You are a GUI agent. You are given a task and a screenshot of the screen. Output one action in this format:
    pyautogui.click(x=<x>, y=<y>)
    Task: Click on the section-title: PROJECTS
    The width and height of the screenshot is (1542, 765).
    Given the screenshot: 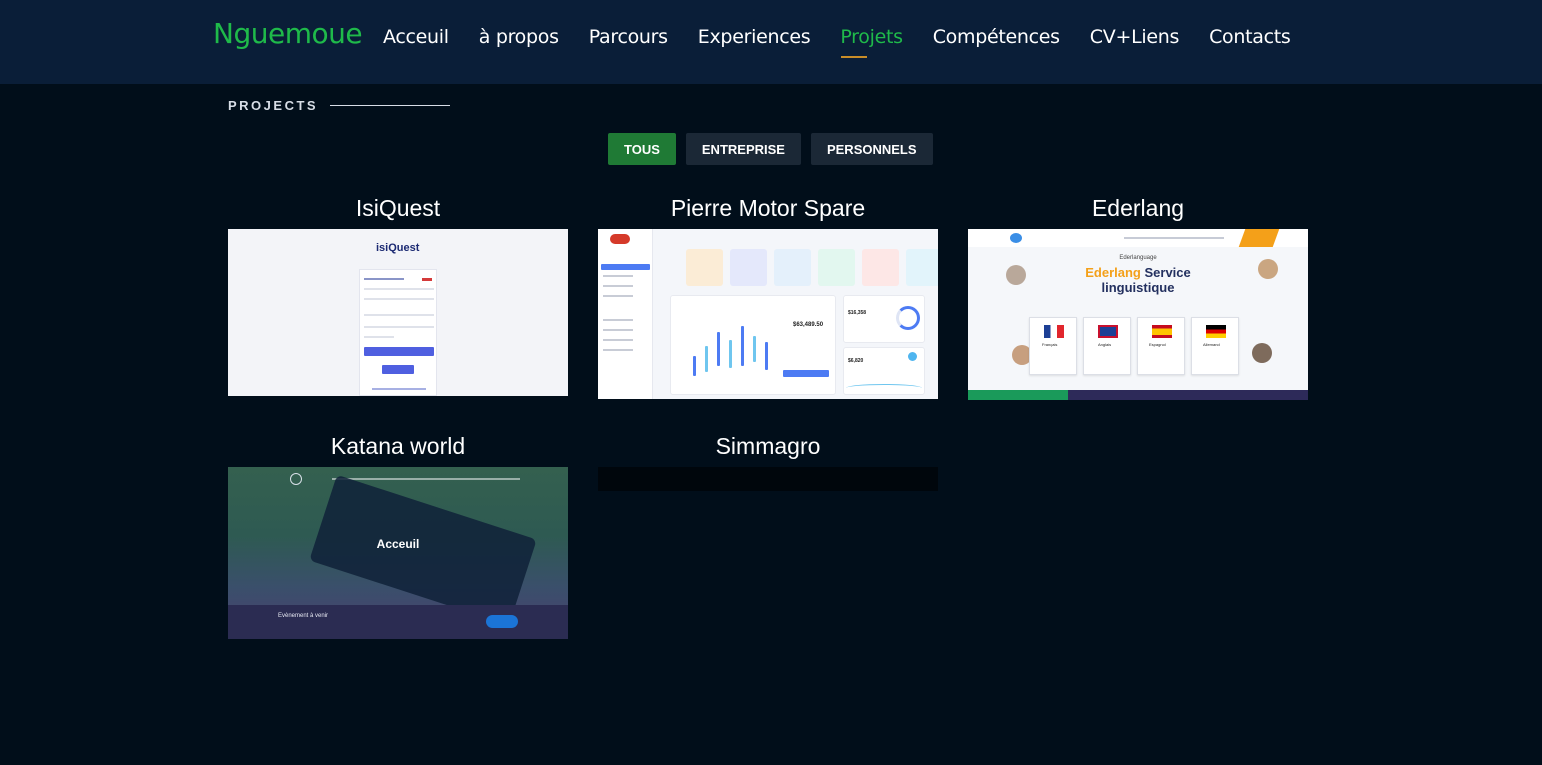 What is the action you would take?
    pyautogui.click(x=339, y=105)
    